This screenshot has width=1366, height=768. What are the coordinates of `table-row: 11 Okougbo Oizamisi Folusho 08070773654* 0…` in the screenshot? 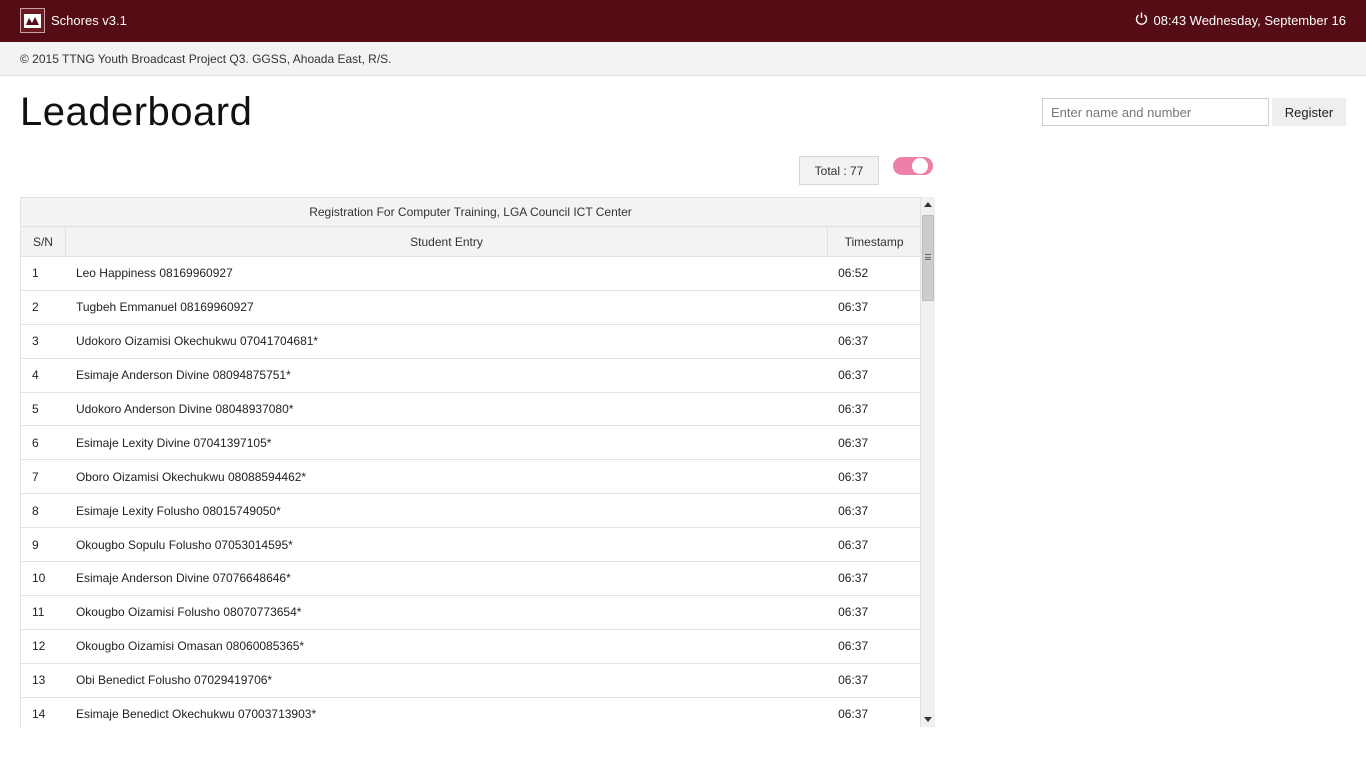 It's located at (470, 613).